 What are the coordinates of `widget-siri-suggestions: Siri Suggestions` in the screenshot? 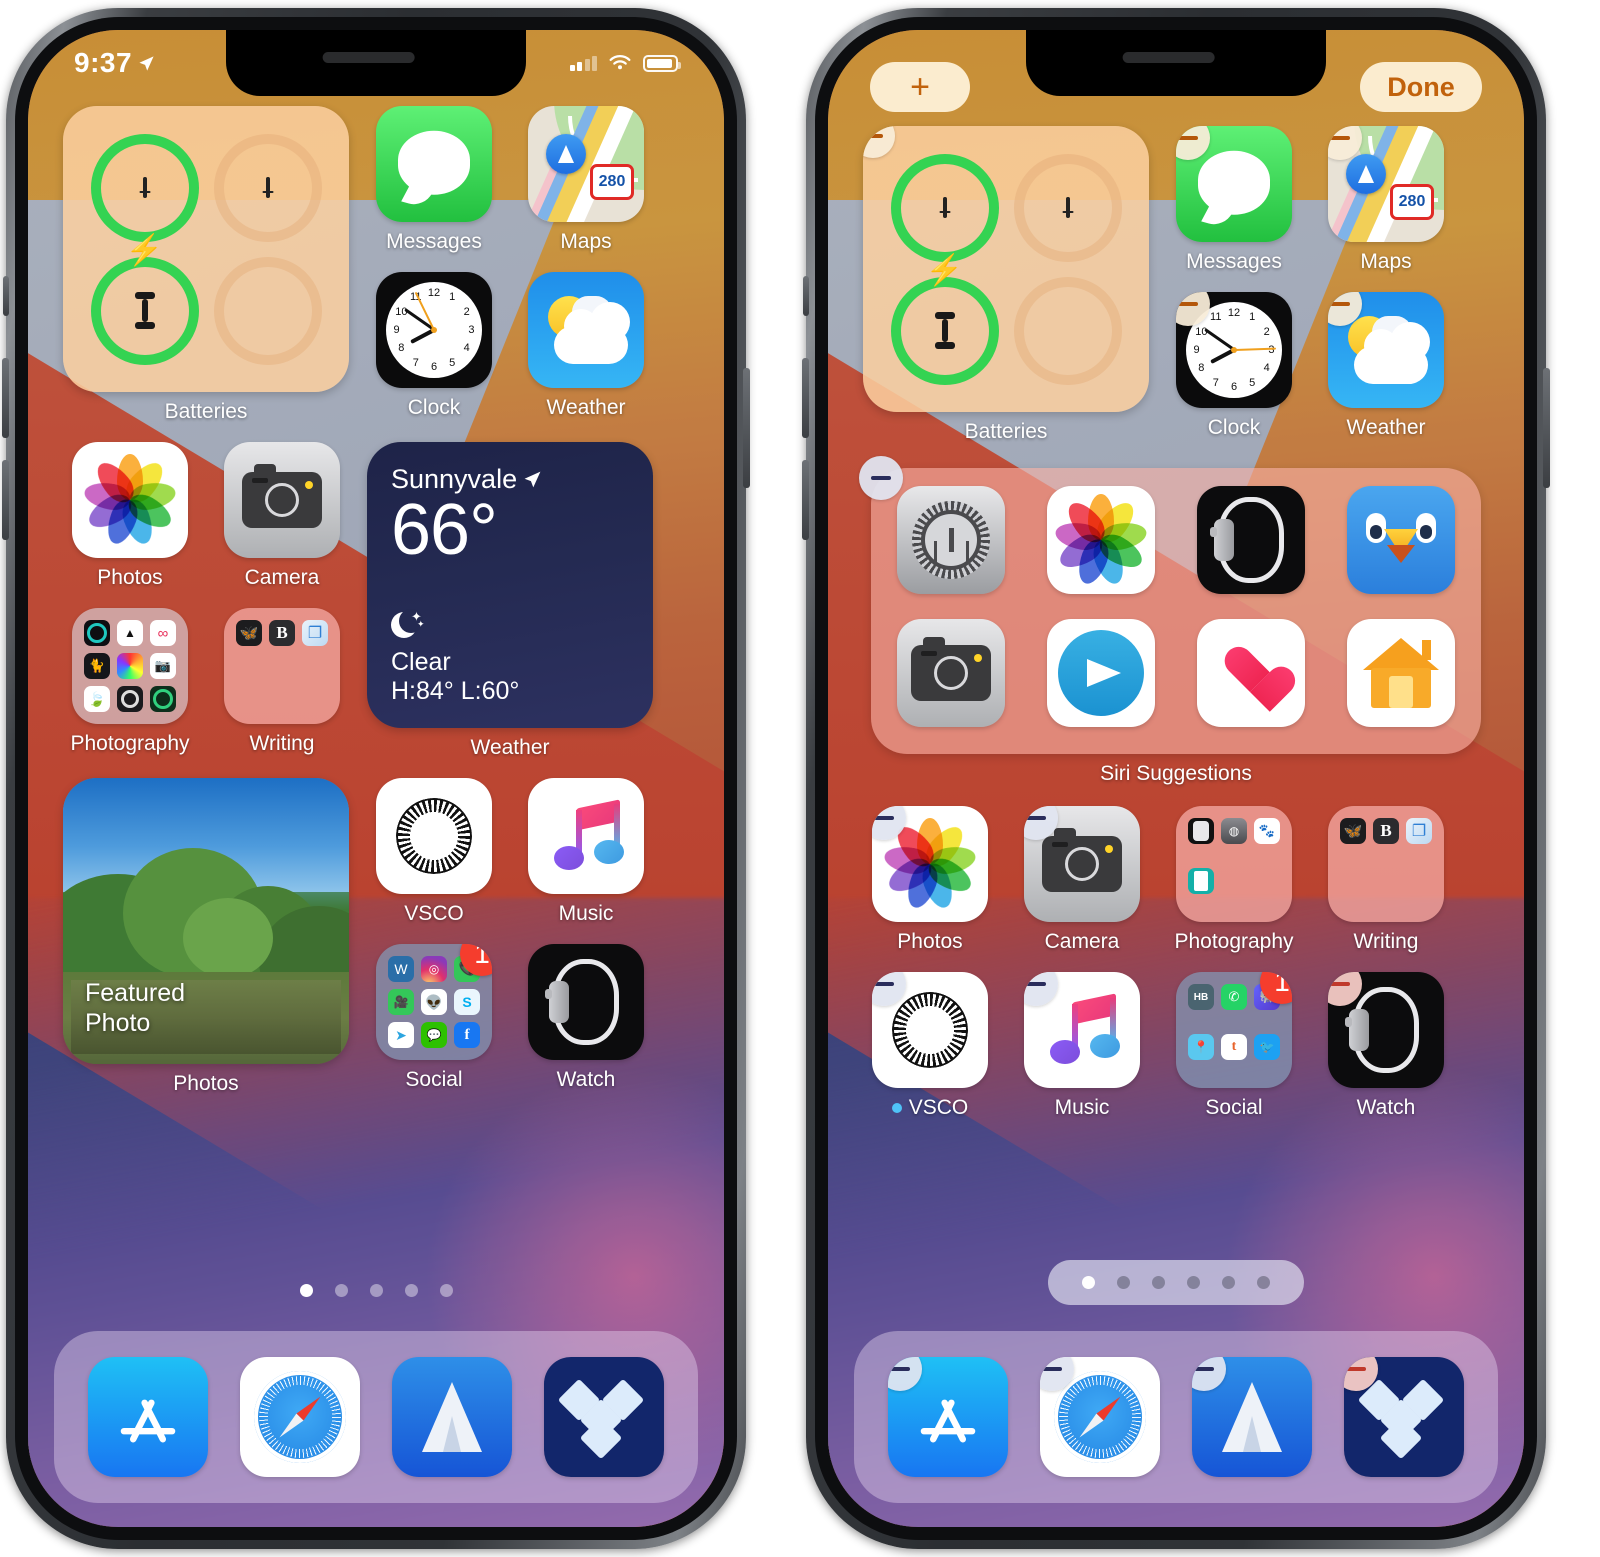 It's located at (1176, 621).